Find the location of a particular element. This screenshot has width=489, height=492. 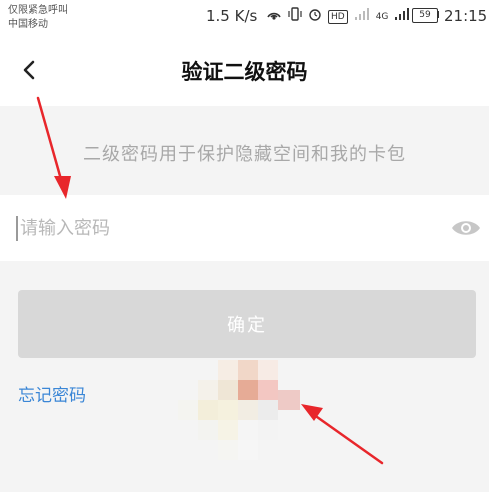

page-title: 验证二级密码 is located at coordinates (244, 72).